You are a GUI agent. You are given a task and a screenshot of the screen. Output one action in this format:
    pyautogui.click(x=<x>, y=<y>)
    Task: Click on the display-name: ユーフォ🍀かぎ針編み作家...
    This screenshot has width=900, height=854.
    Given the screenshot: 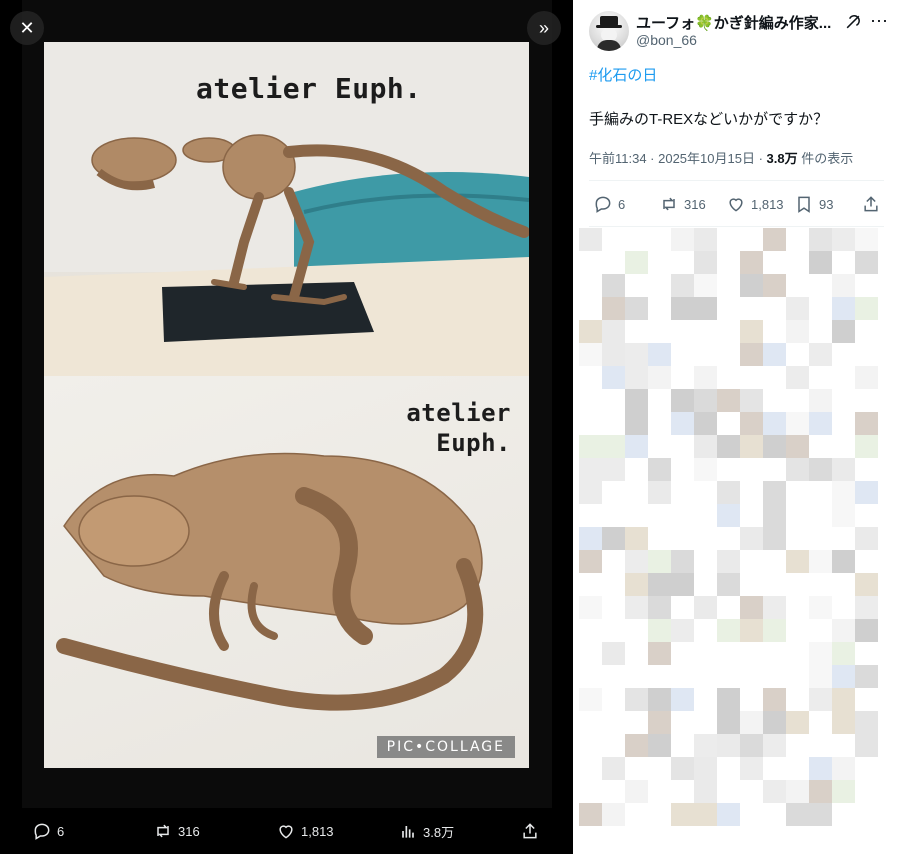 What is the action you would take?
    pyautogui.click(x=733, y=22)
    